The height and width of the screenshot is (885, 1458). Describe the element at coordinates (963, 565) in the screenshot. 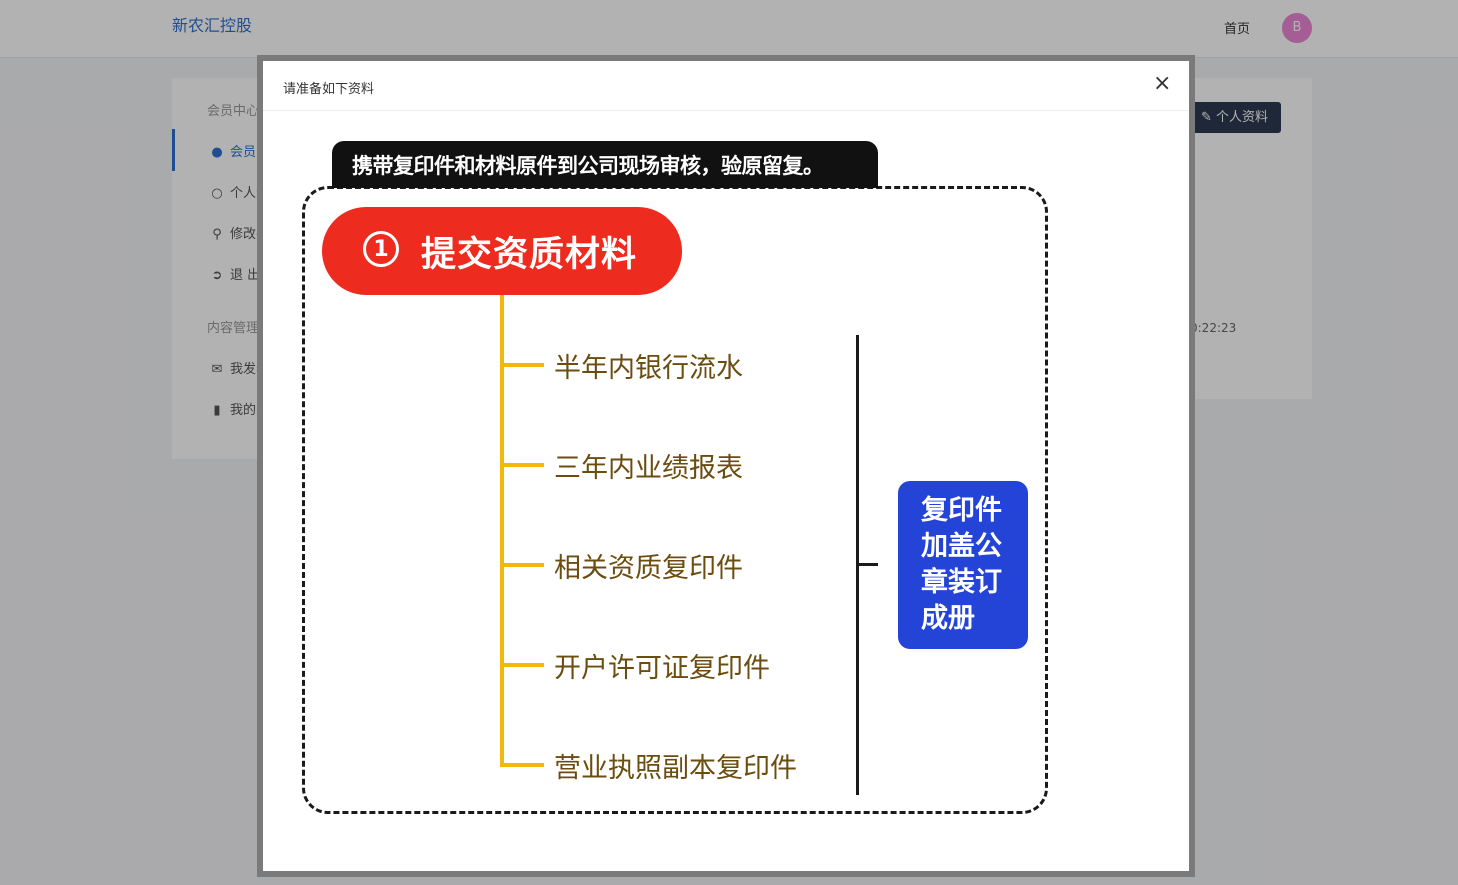

I see `summary-box: 复印件 加盖公 章装订 成册` at that location.